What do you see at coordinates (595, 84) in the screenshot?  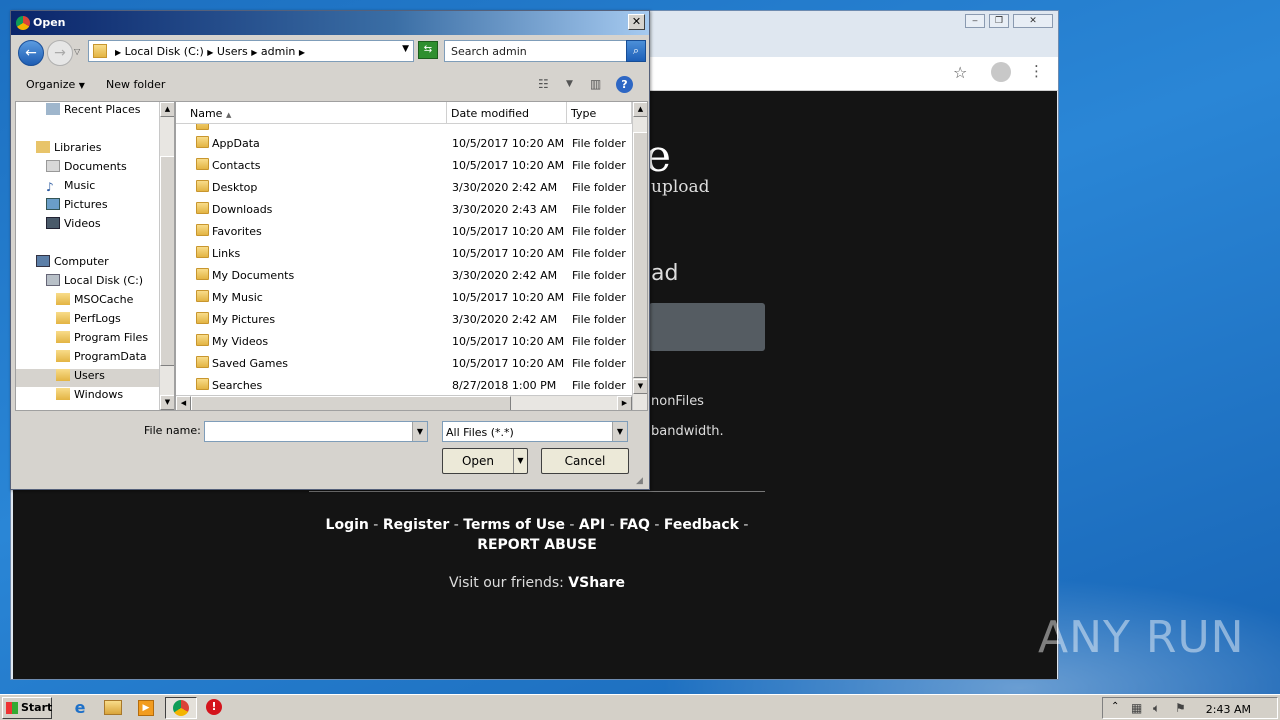 I see `preview-pane-icon: ▥` at bounding box center [595, 84].